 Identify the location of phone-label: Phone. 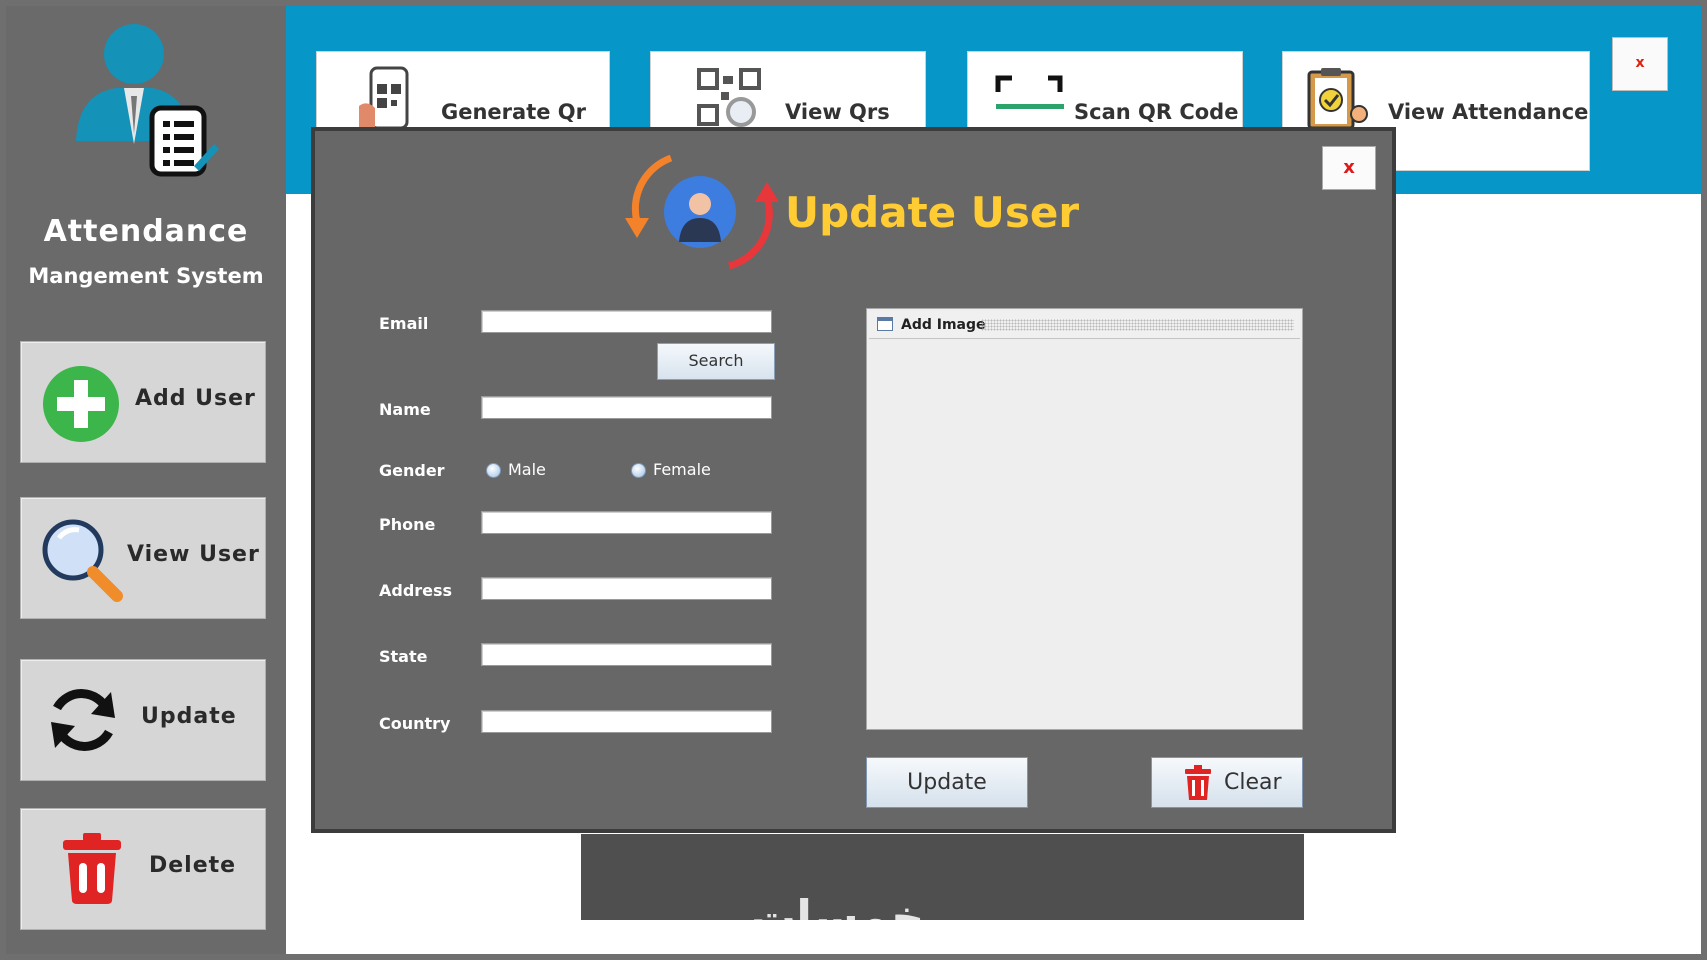
(407, 524).